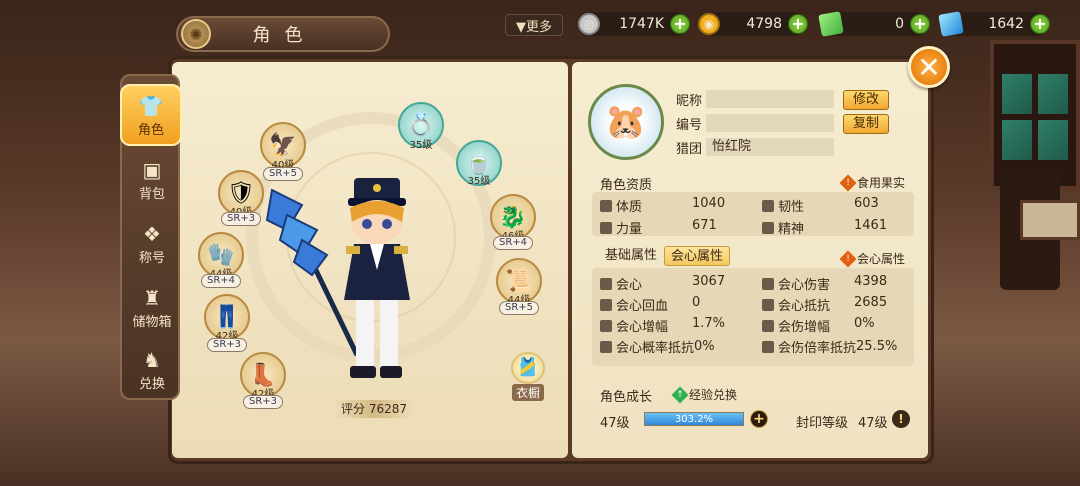 The width and height of the screenshot is (1080, 486). What do you see at coordinates (881, 183) in the screenshot?
I see `food-fruit-label: 食用果实` at bounding box center [881, 183].